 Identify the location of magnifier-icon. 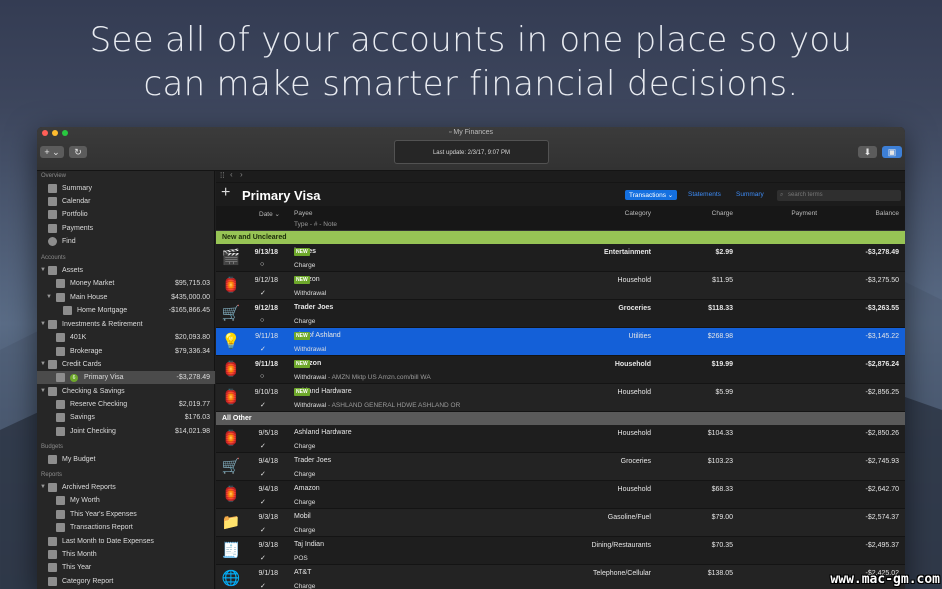
(52, 241).